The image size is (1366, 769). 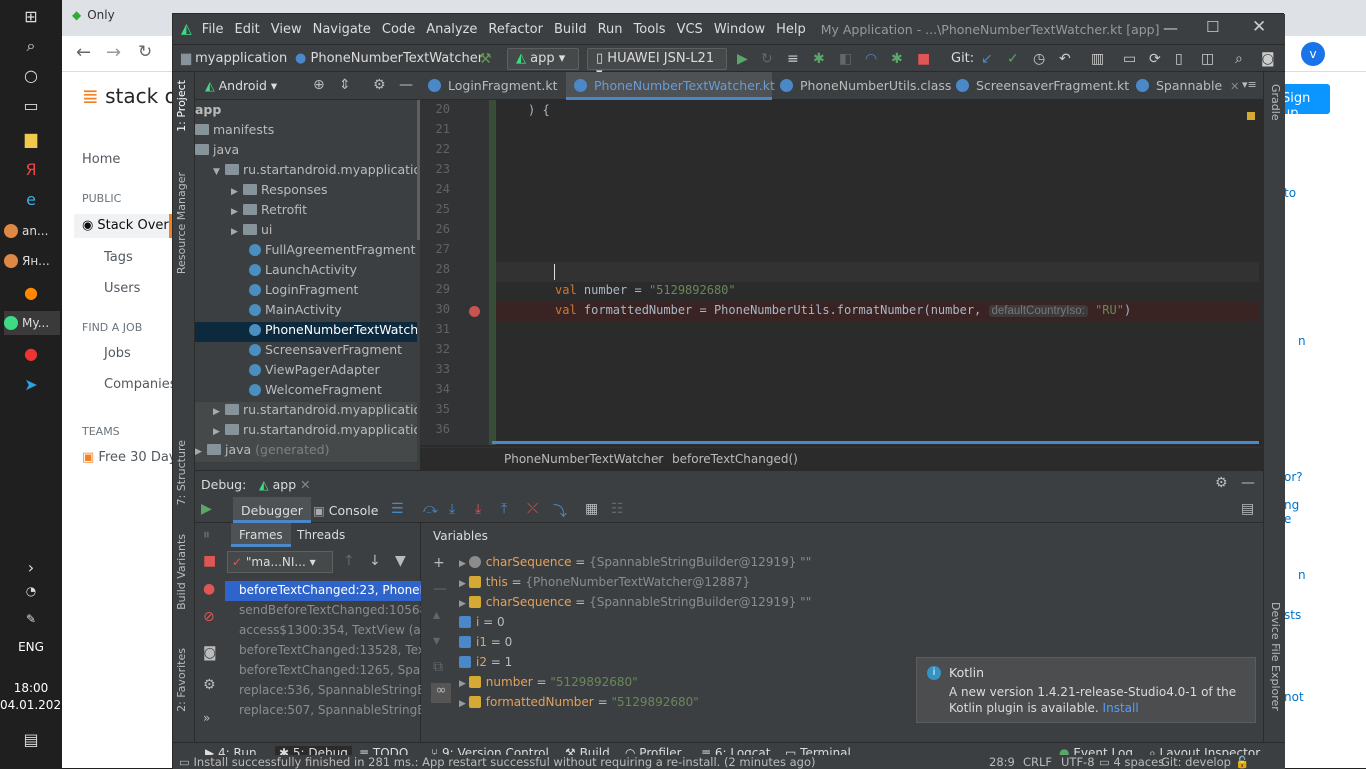 I want to click on tabs-overflow-icon: ▾≡, so click(x=1249, y=84).